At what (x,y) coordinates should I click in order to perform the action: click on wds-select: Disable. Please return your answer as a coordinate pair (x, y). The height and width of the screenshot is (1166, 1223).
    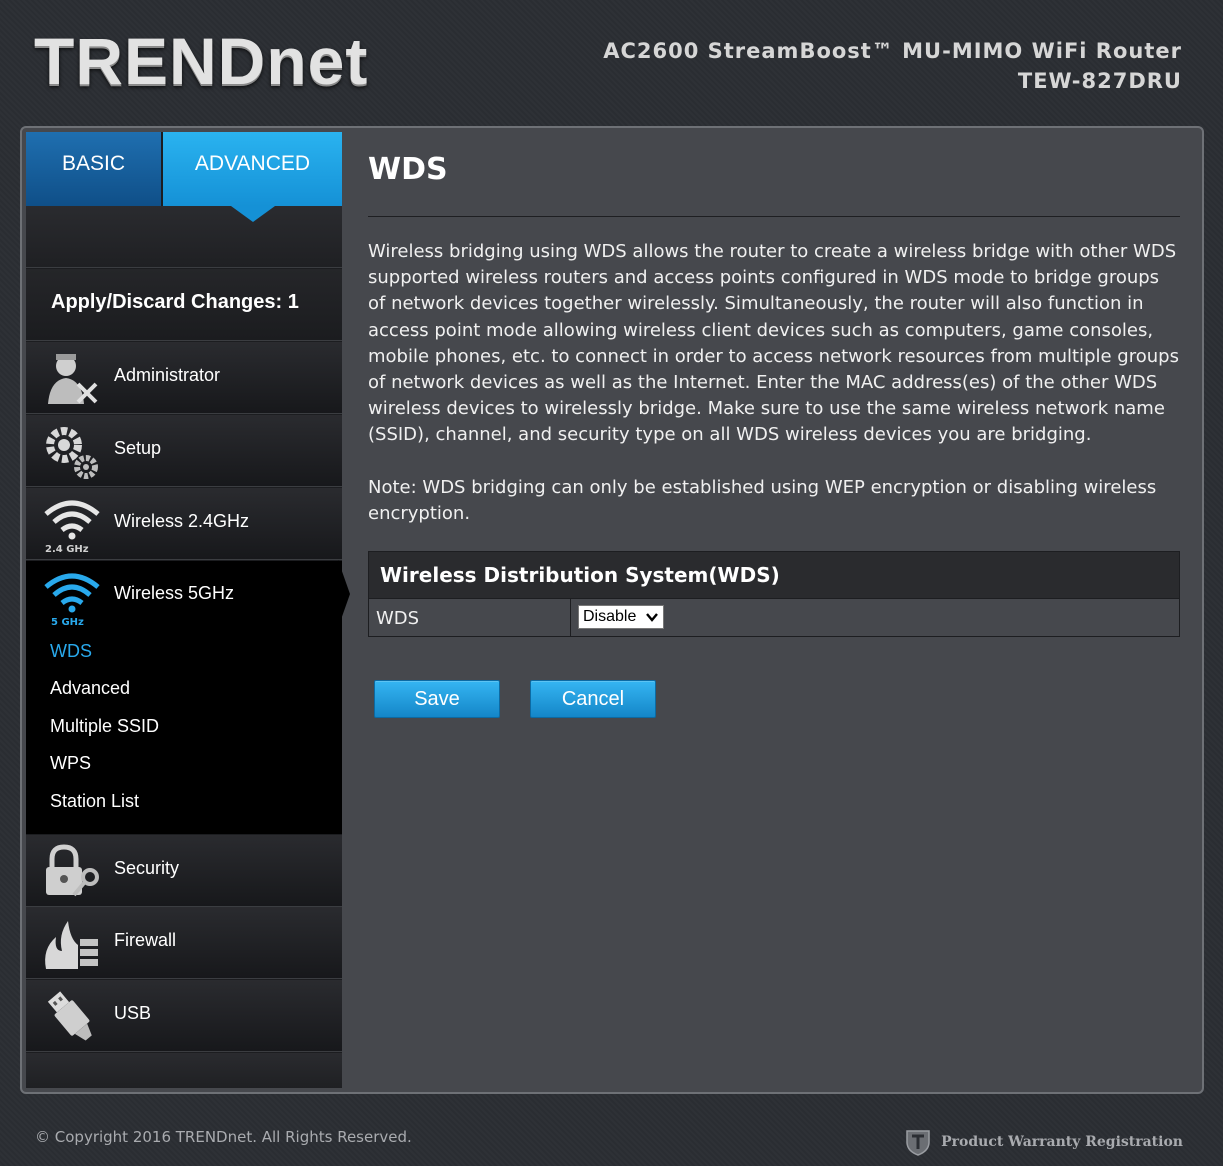
    Looking at the image, I should click on (621, 617).